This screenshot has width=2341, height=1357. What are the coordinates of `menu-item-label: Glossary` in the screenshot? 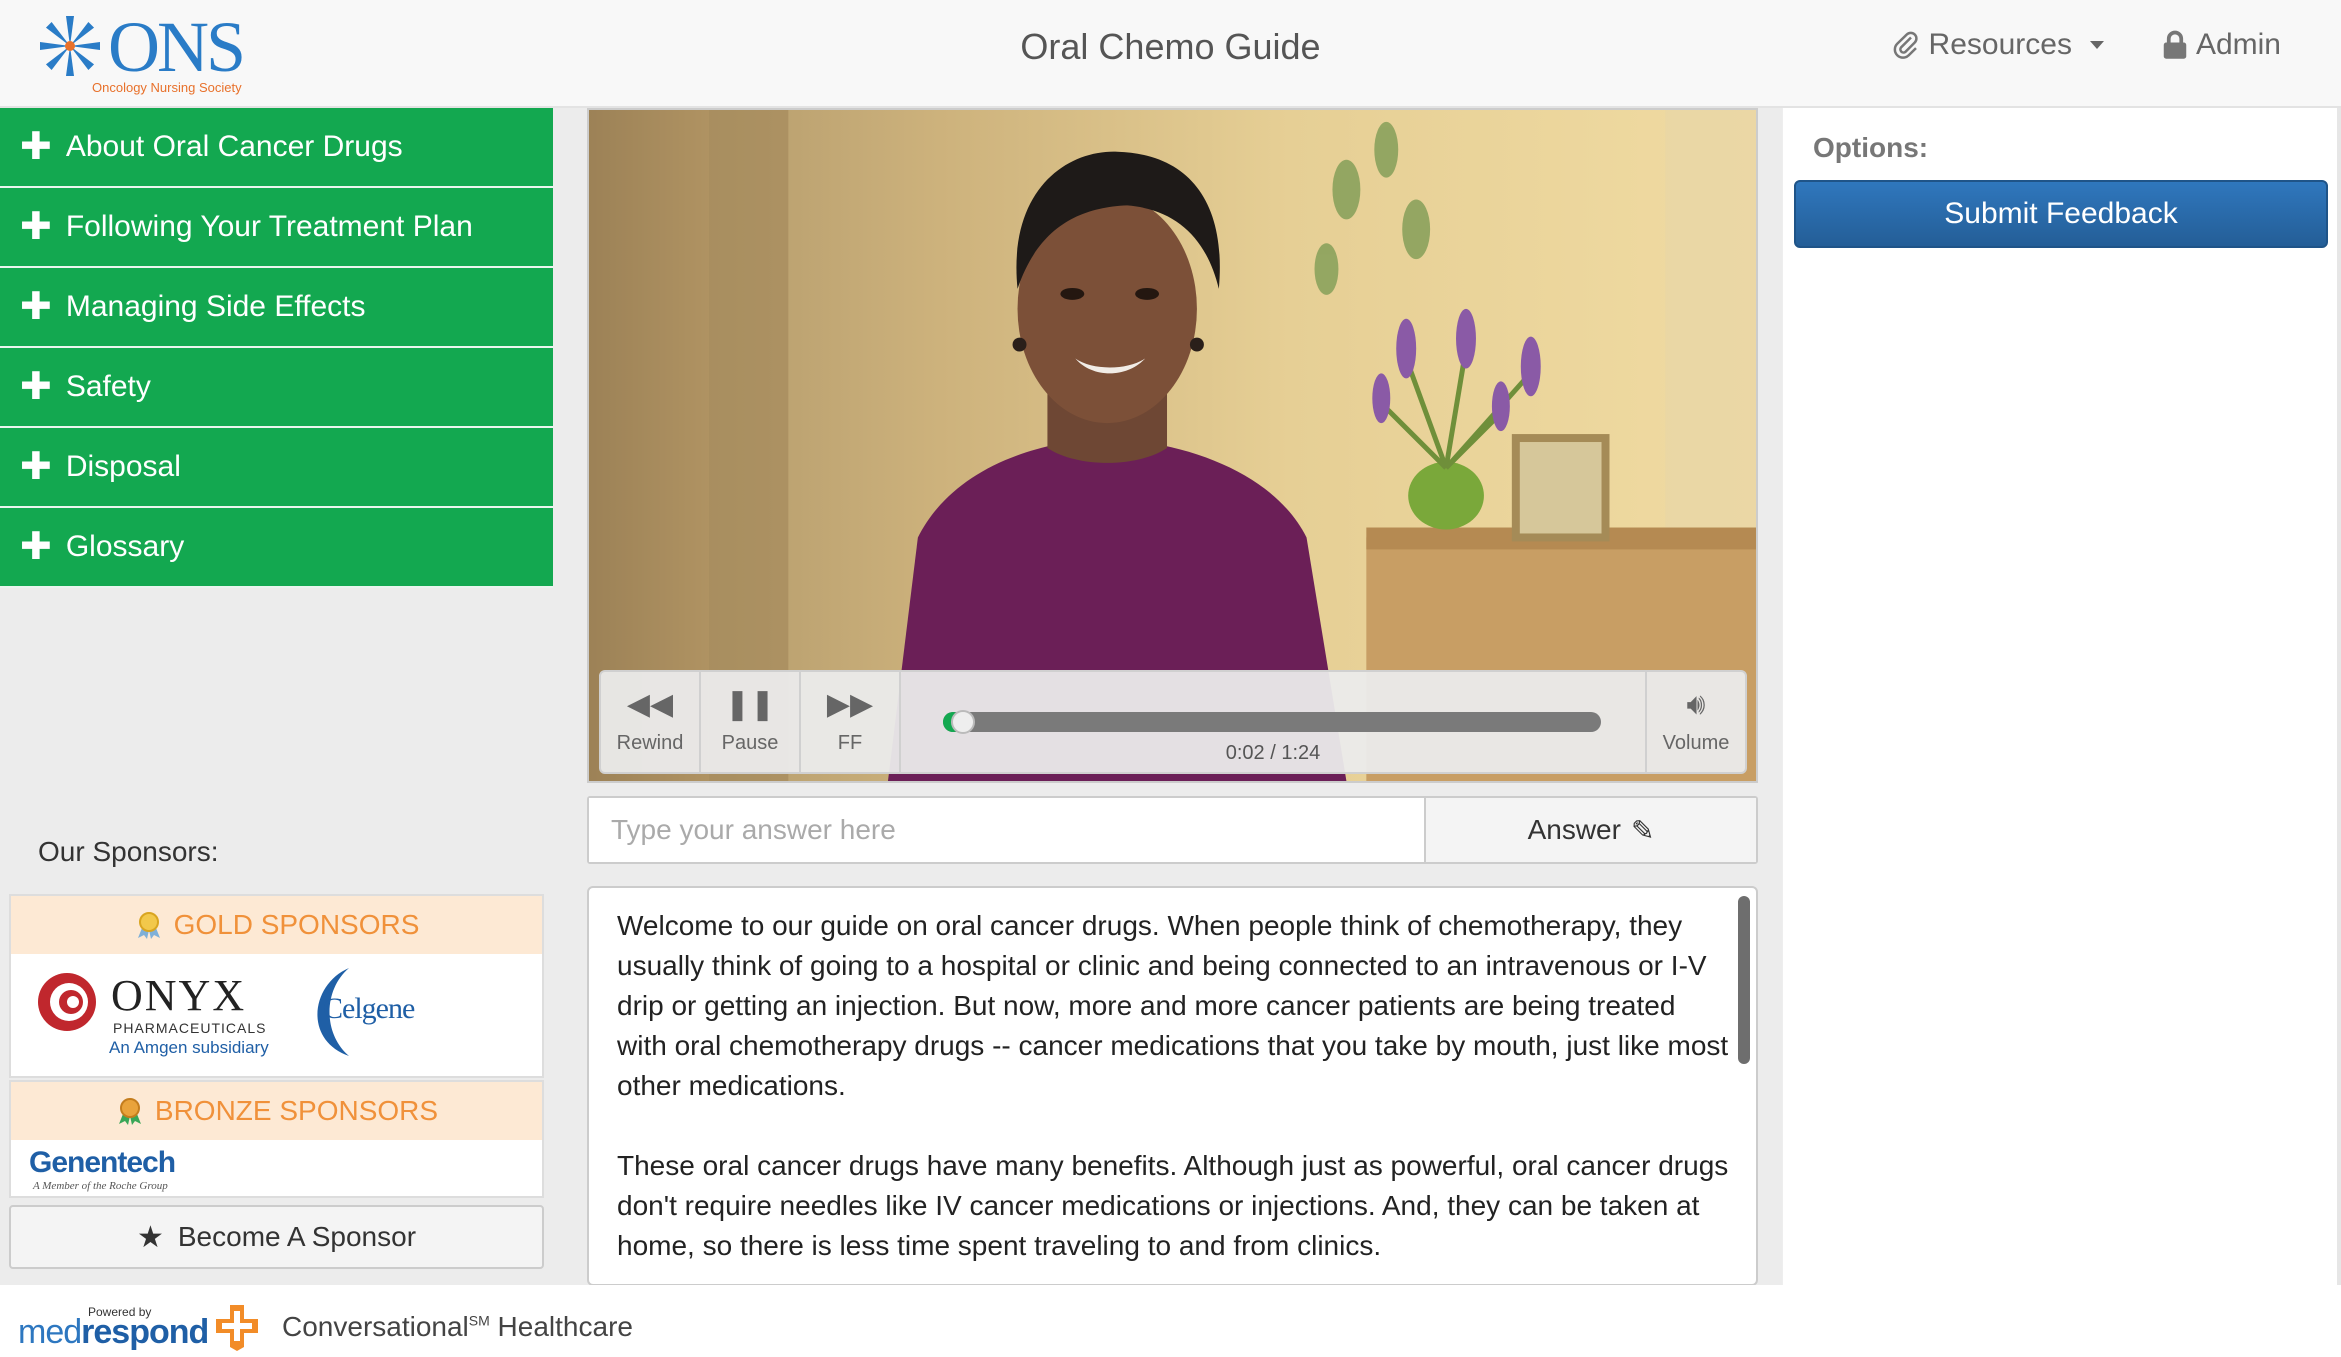 It's located at (125, 546).